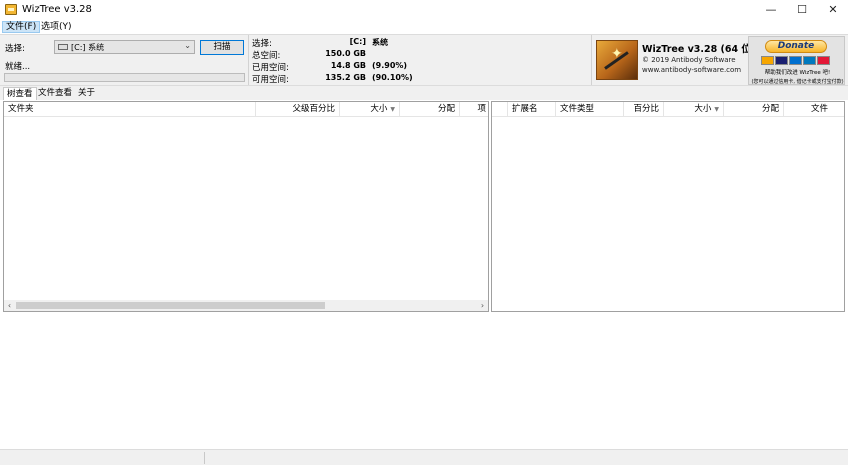  What do you see at coordinates (21, 27) in the screenshot?
I see `menu-file: 文件(F)` at bounding box center [21, 27].